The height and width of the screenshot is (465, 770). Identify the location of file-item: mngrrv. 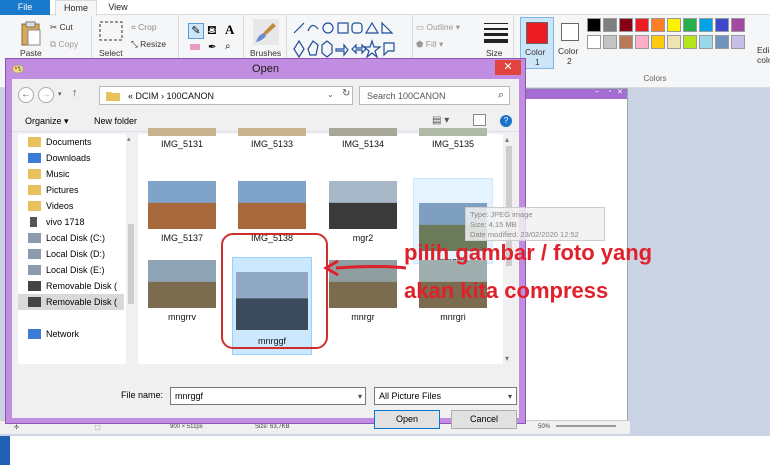
(182, 292).